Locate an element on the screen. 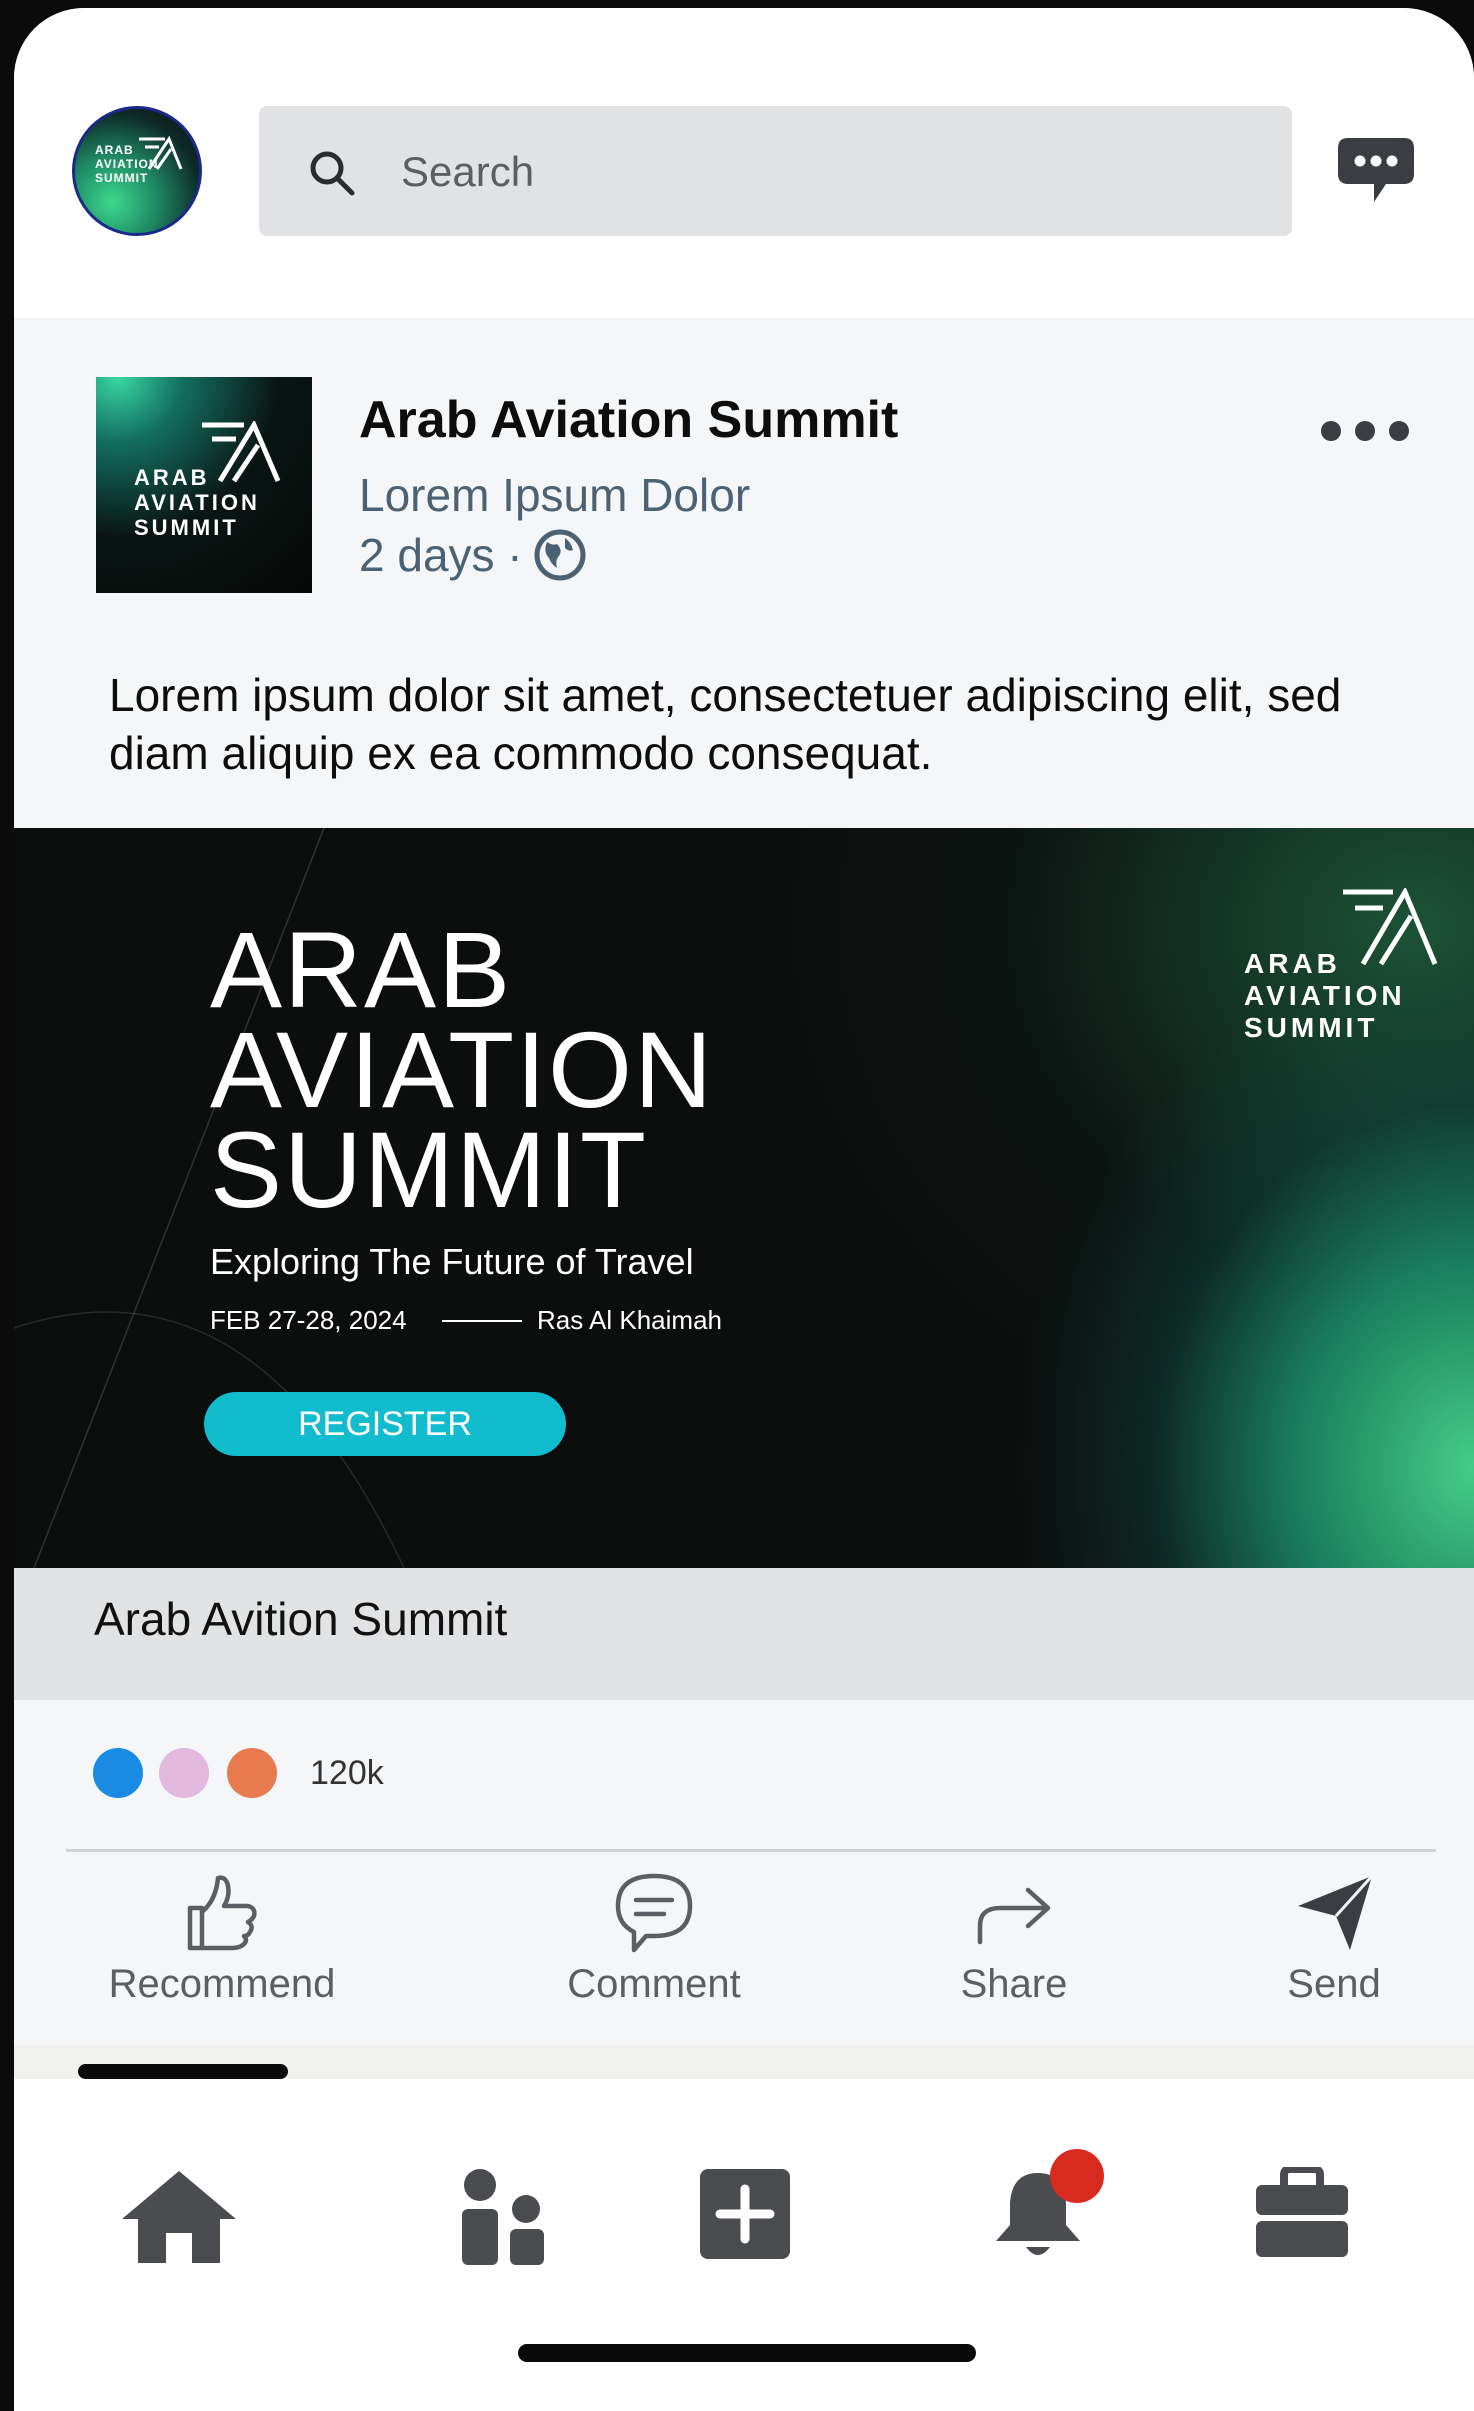 The width and height of the screenshot is (1474, 2411). post-author-name: Arab Aviation Summit is located at coordinates (628, 420).